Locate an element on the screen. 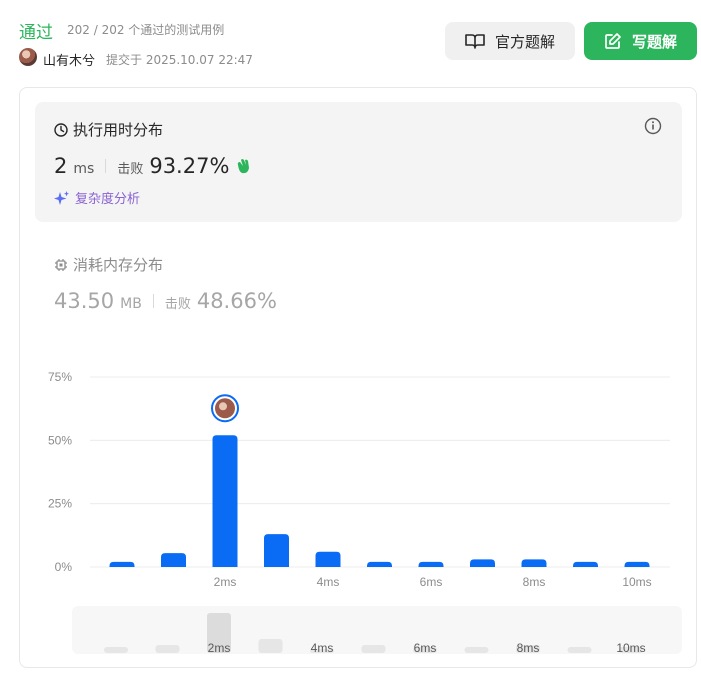 The width and height of the screenshot is (701, 677). y-tick-label: 75% is located at coordinates (60, 377).